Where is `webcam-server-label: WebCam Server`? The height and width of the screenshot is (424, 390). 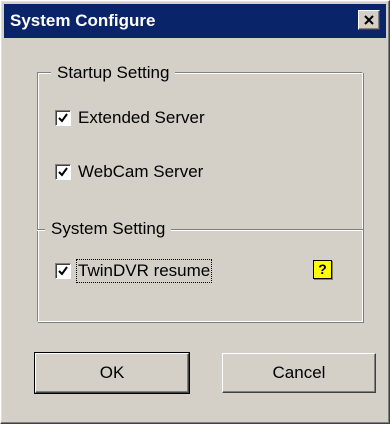
webcam-server-label: WebCam Server is located at coordinates (141, 171).